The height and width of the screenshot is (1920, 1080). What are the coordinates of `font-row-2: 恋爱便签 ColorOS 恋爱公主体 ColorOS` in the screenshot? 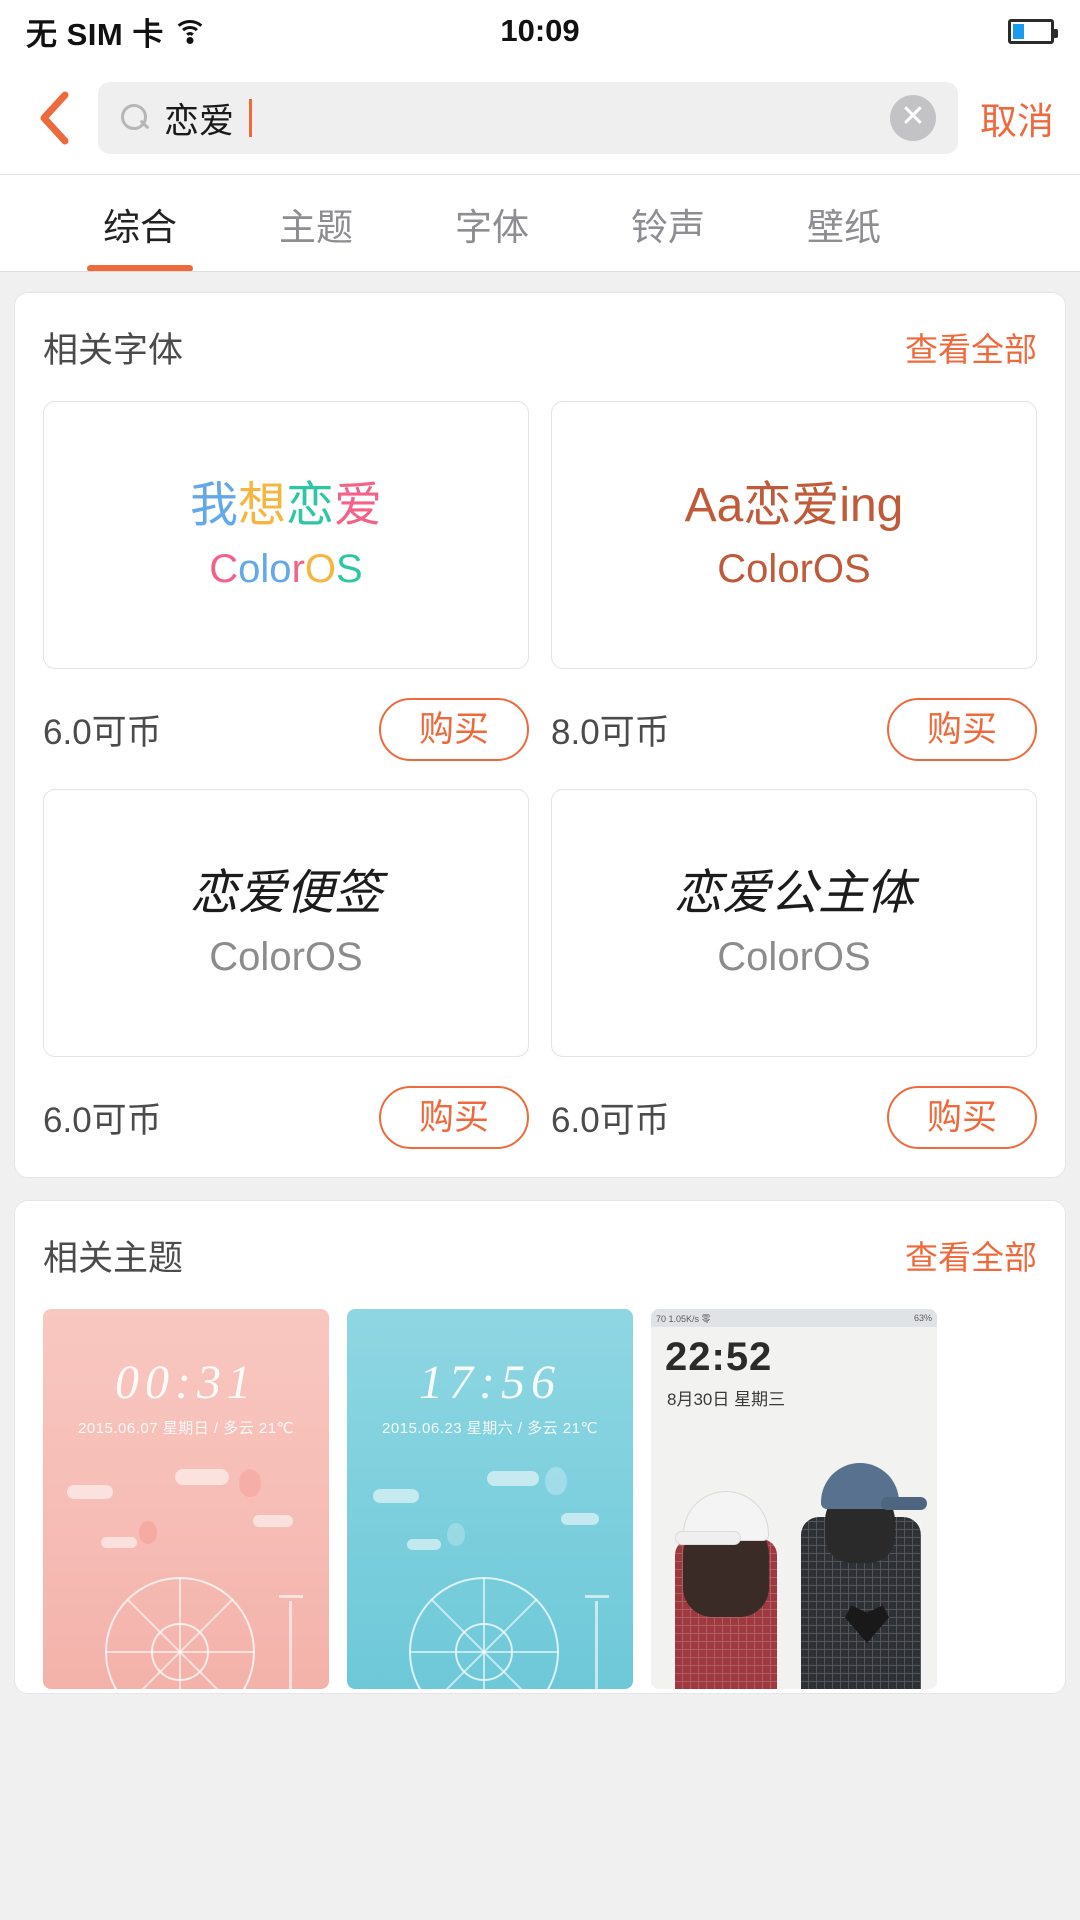 It's located at (540, 923).